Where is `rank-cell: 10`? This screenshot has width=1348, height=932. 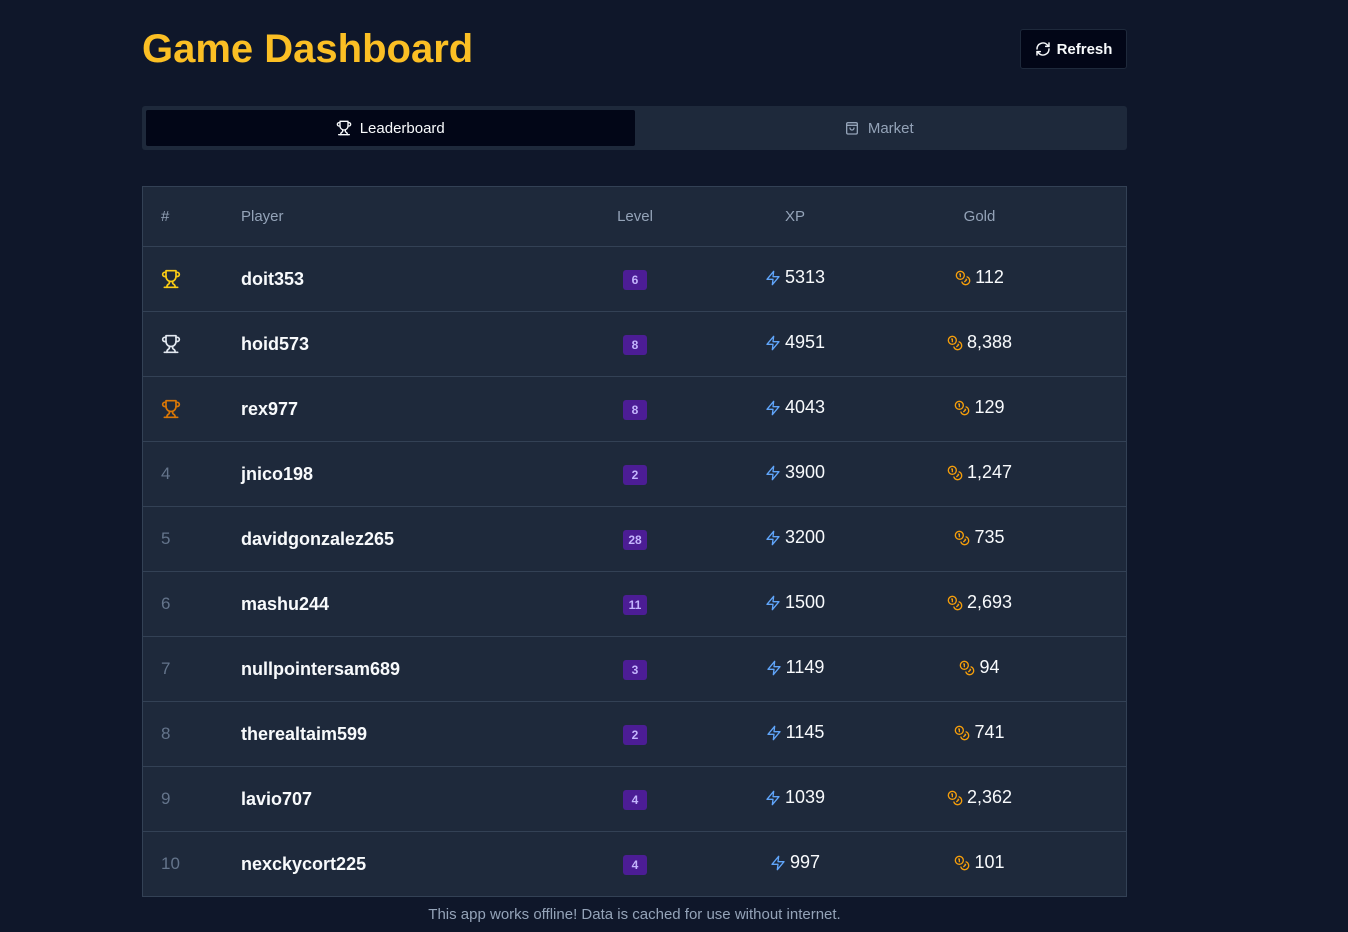 rank-cell: 10 is located at coordinates (191, 864).